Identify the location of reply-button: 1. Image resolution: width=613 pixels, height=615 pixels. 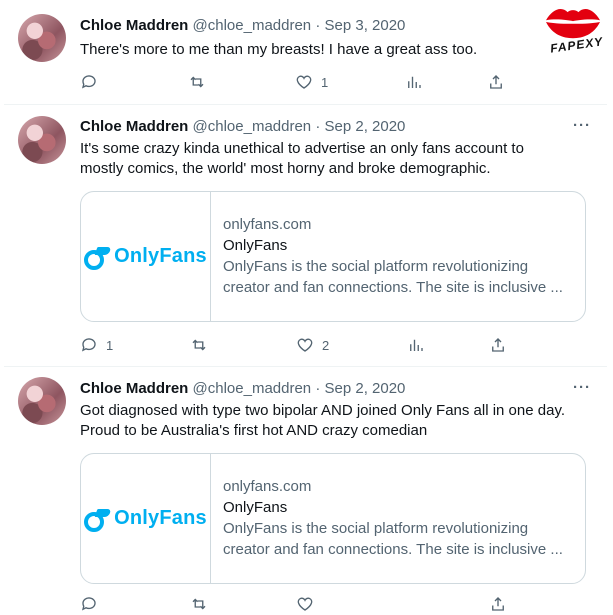
(96, 345).